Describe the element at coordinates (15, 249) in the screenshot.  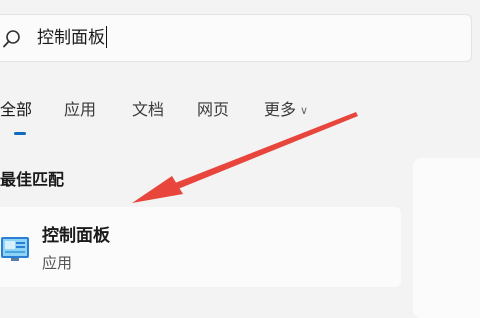
I see `control-panel-icon` at that location.